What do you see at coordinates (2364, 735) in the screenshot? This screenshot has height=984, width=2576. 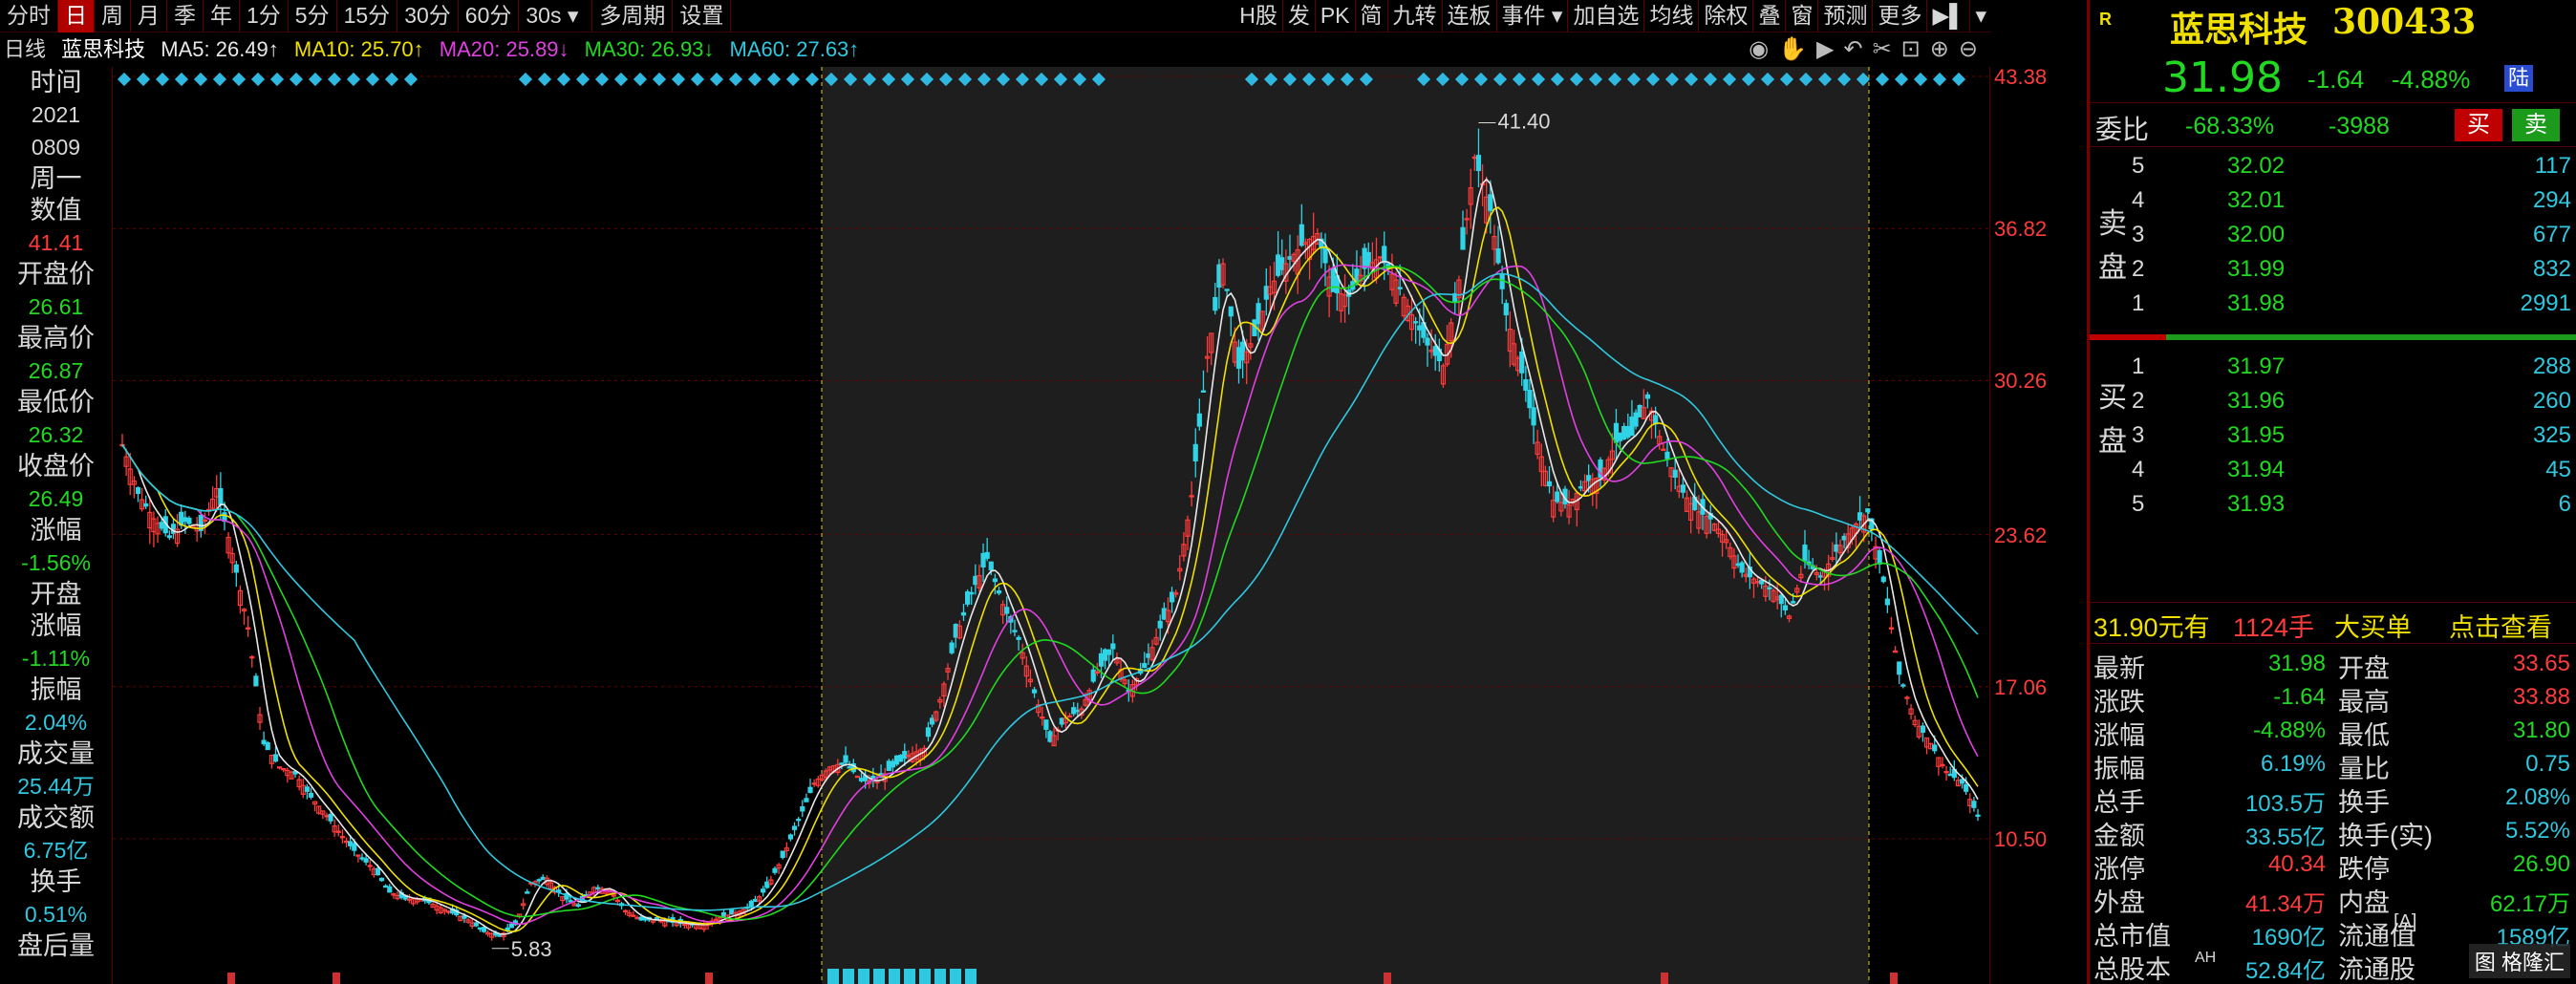 I see `stat-label: 最低` at bounding box center [2364, 735].